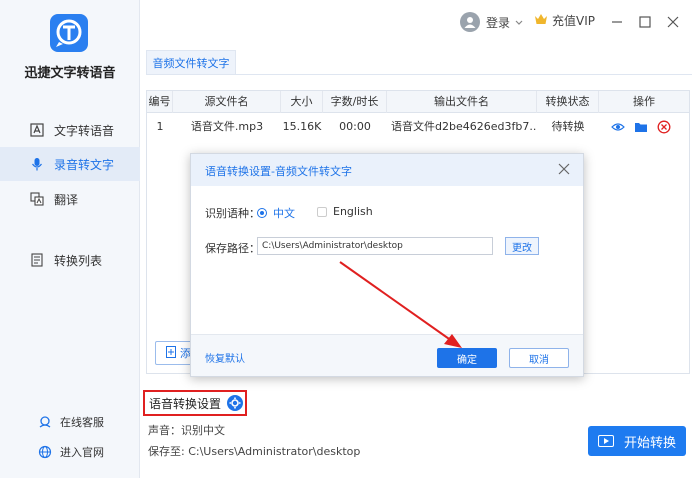  Describe the element at coordinates (564, 169) in the screenshot. I see `close-icon` at that location.